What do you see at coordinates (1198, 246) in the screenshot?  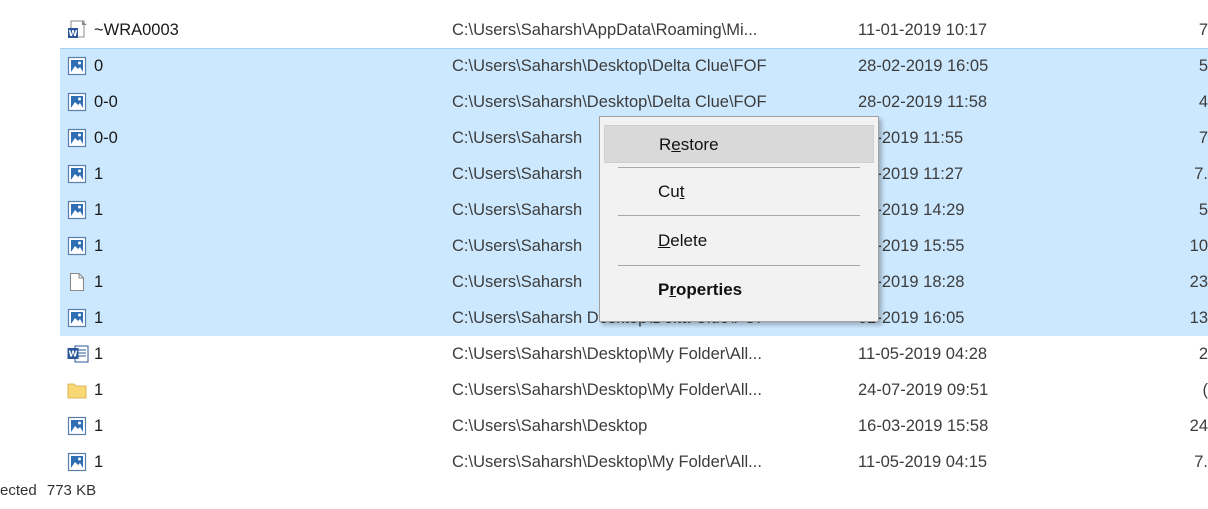 I see `file-size: 10` at bounding box center [1198, 246].